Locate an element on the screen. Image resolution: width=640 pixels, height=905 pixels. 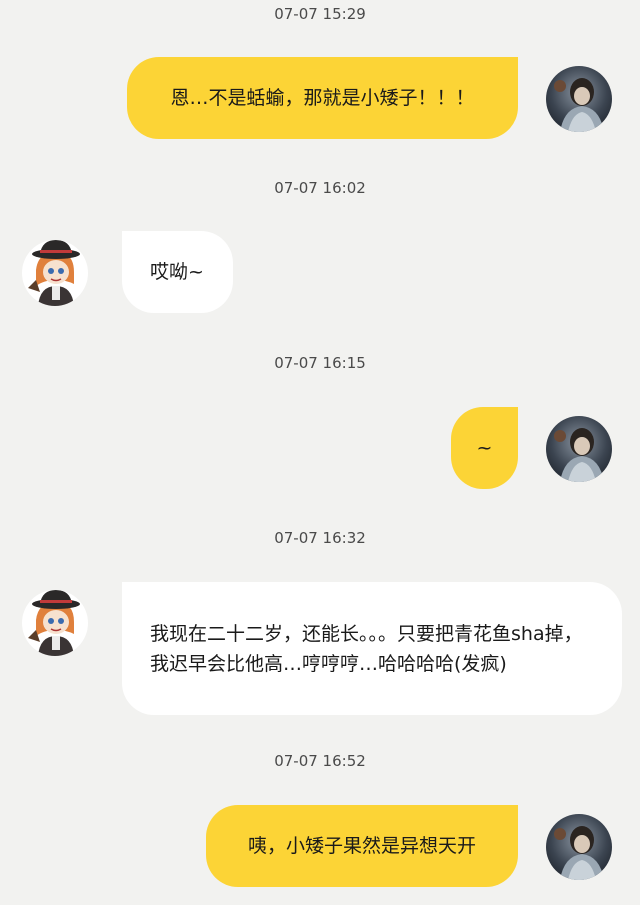
my-message-bubble: 恩…不是蛞蝓，那就是小矮子！！！ is located at coordinates (322, 98).